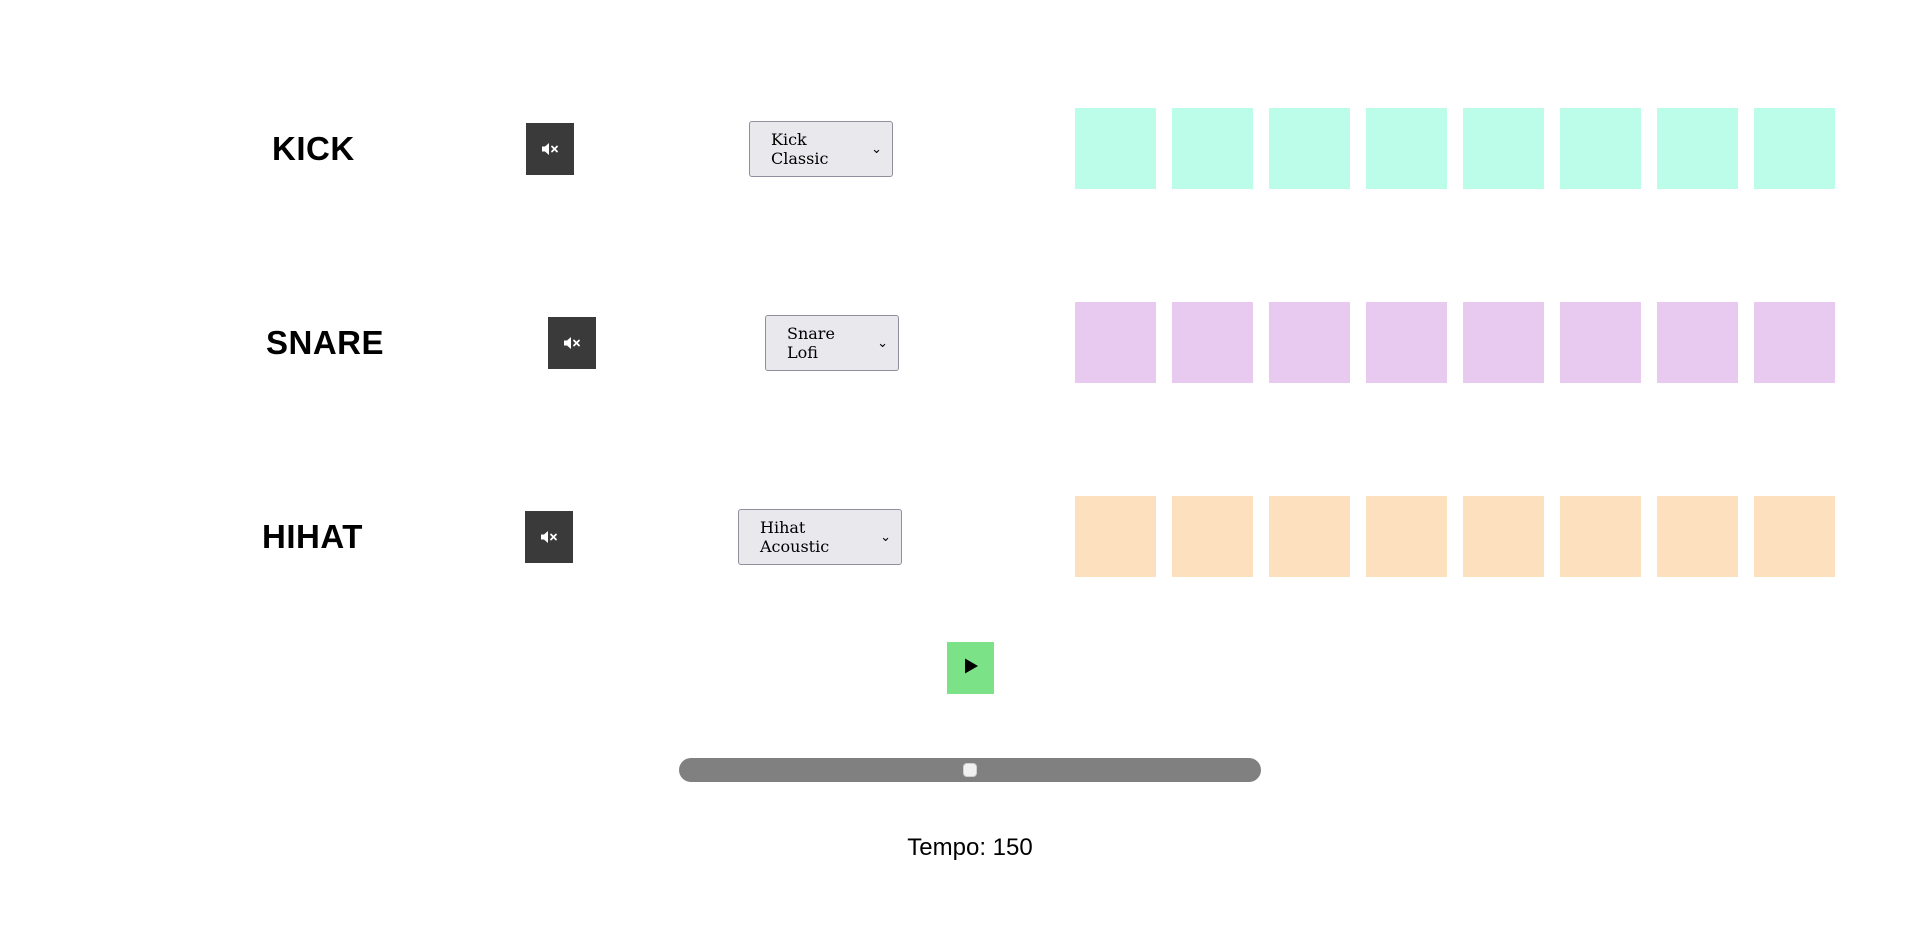 The width and height of the screenshot is (1920, 947). I want to click on sound-select-hihat: Hihat Acoustic ⌄, so click(820, 537).